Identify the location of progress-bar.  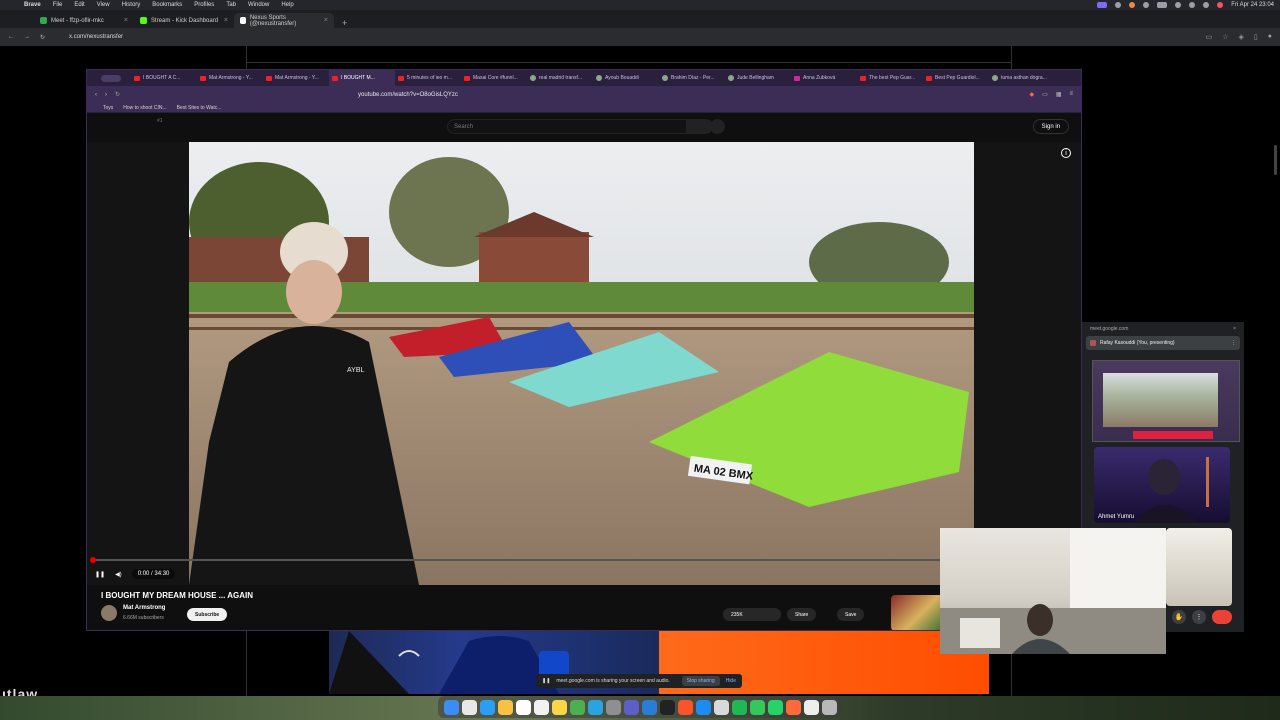
(531, 560).